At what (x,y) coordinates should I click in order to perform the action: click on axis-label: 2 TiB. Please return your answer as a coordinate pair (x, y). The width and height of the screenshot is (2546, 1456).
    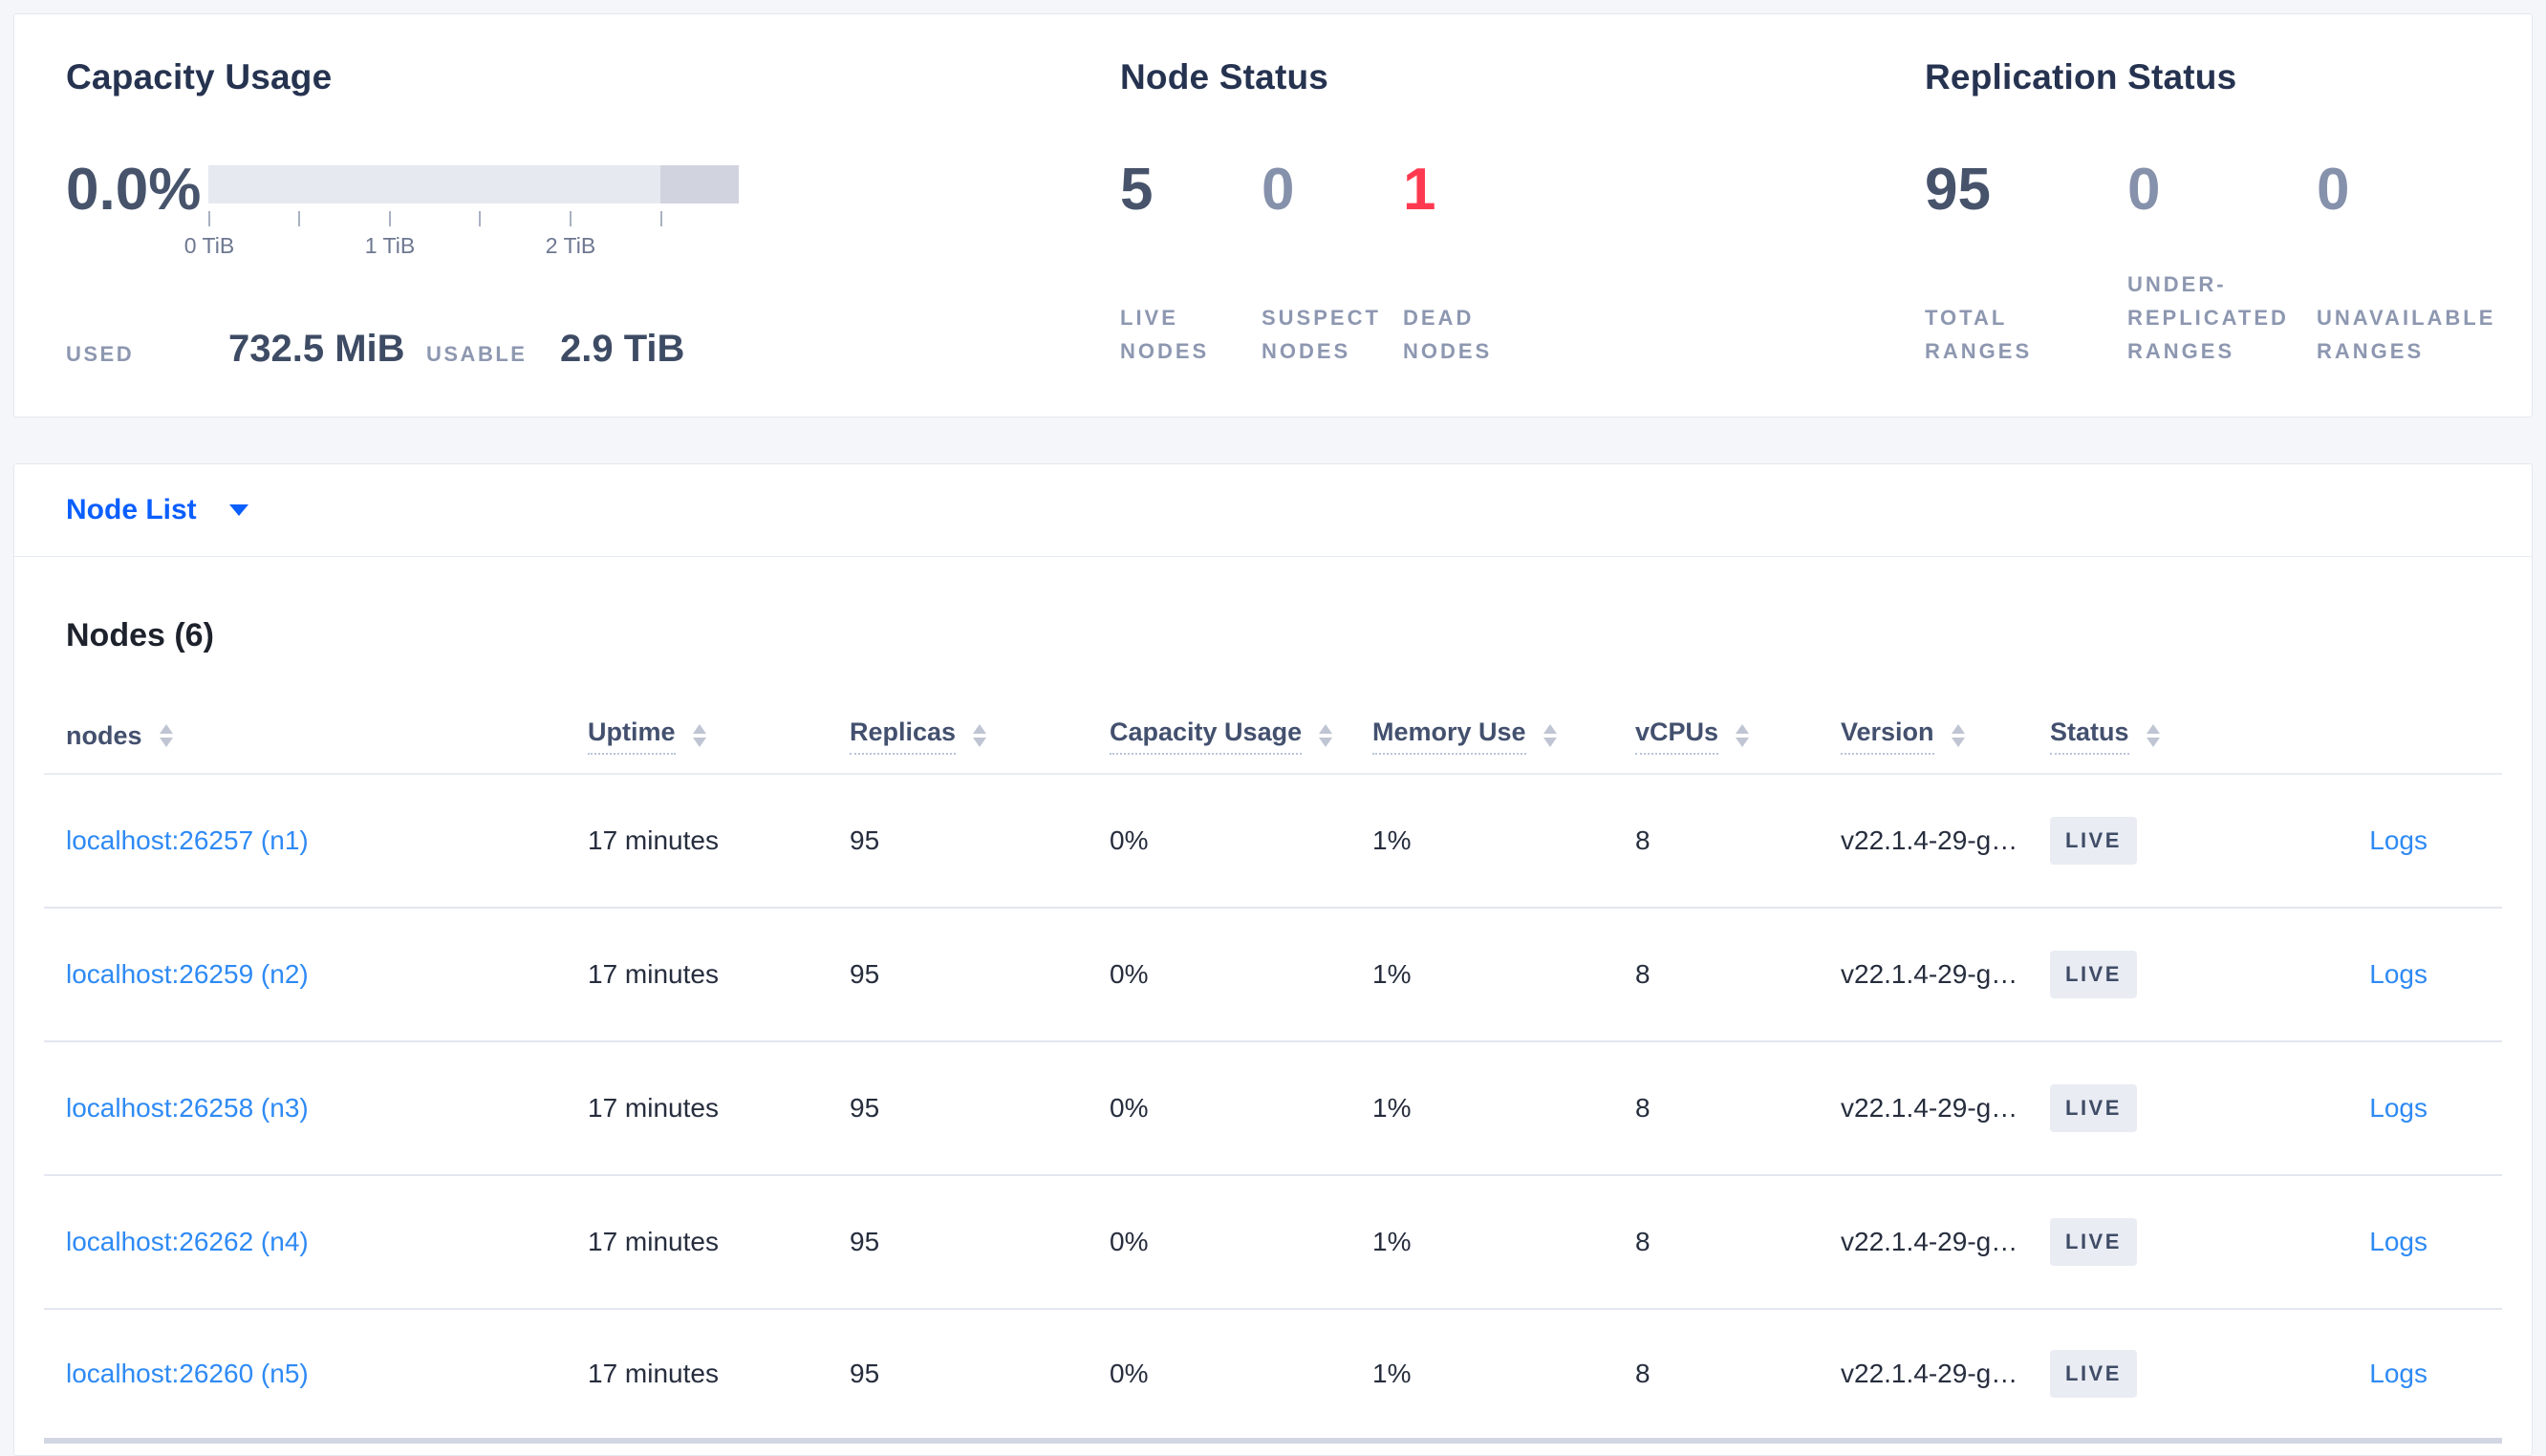
    Looking at the image, I should click on (570, 245).